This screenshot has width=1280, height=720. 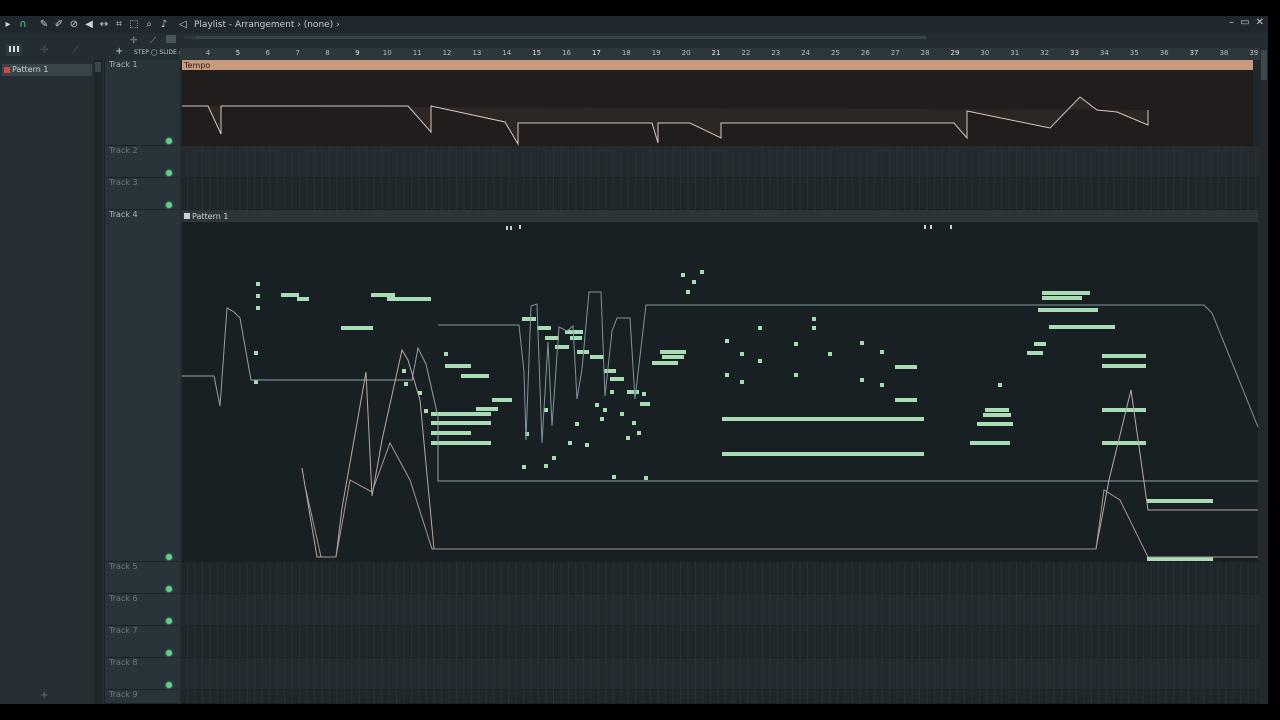 What do you see at coordinates (142, 386) in the screenshot?
I see `track-header-4: Track 4` at bounding box center [142, 386].